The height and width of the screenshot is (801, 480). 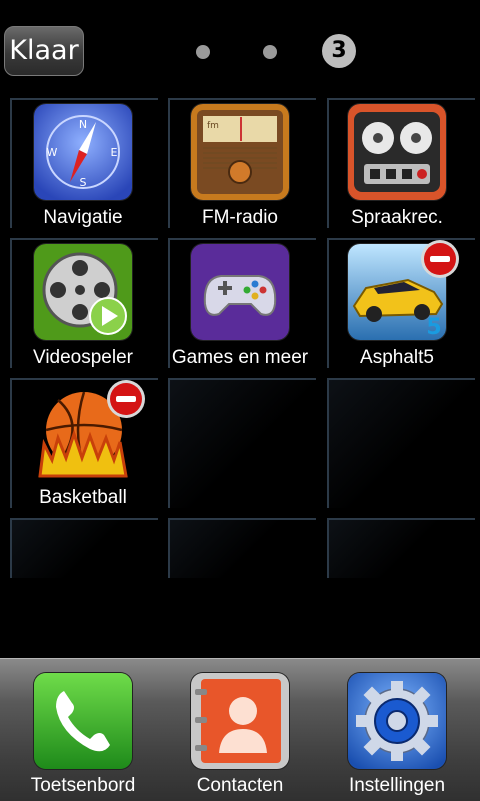 I want to click on app-label: Spraakrec., so click(x=397, y=217).